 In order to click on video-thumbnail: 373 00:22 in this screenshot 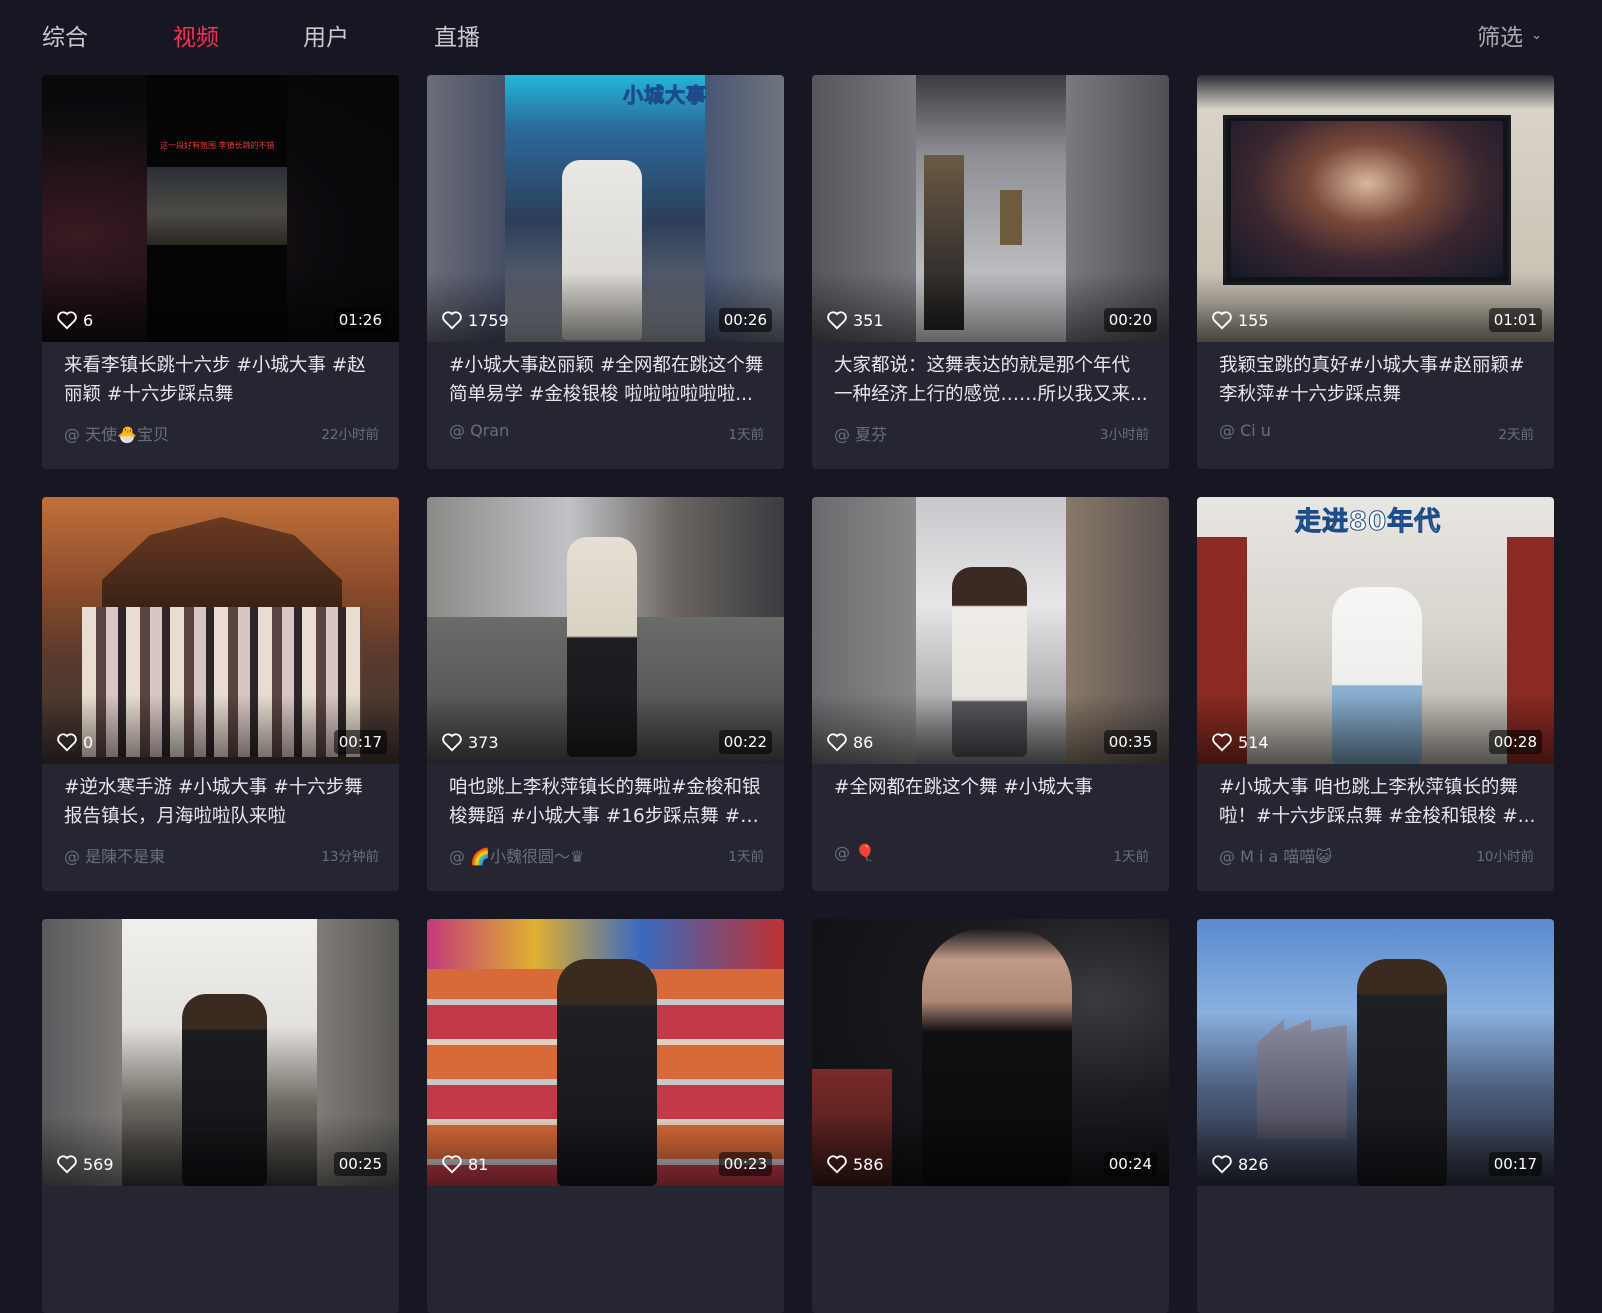, I will do `click(605, 630)`.